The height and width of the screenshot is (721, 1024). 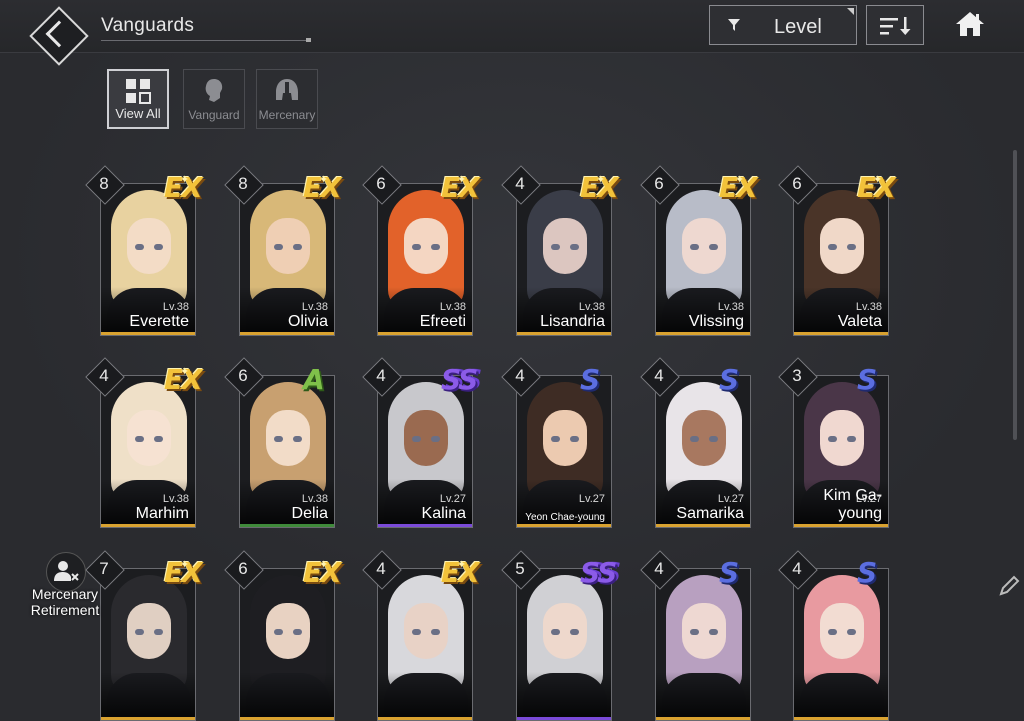 I want to click on pencil-icon, so click(x=1009, y=585).